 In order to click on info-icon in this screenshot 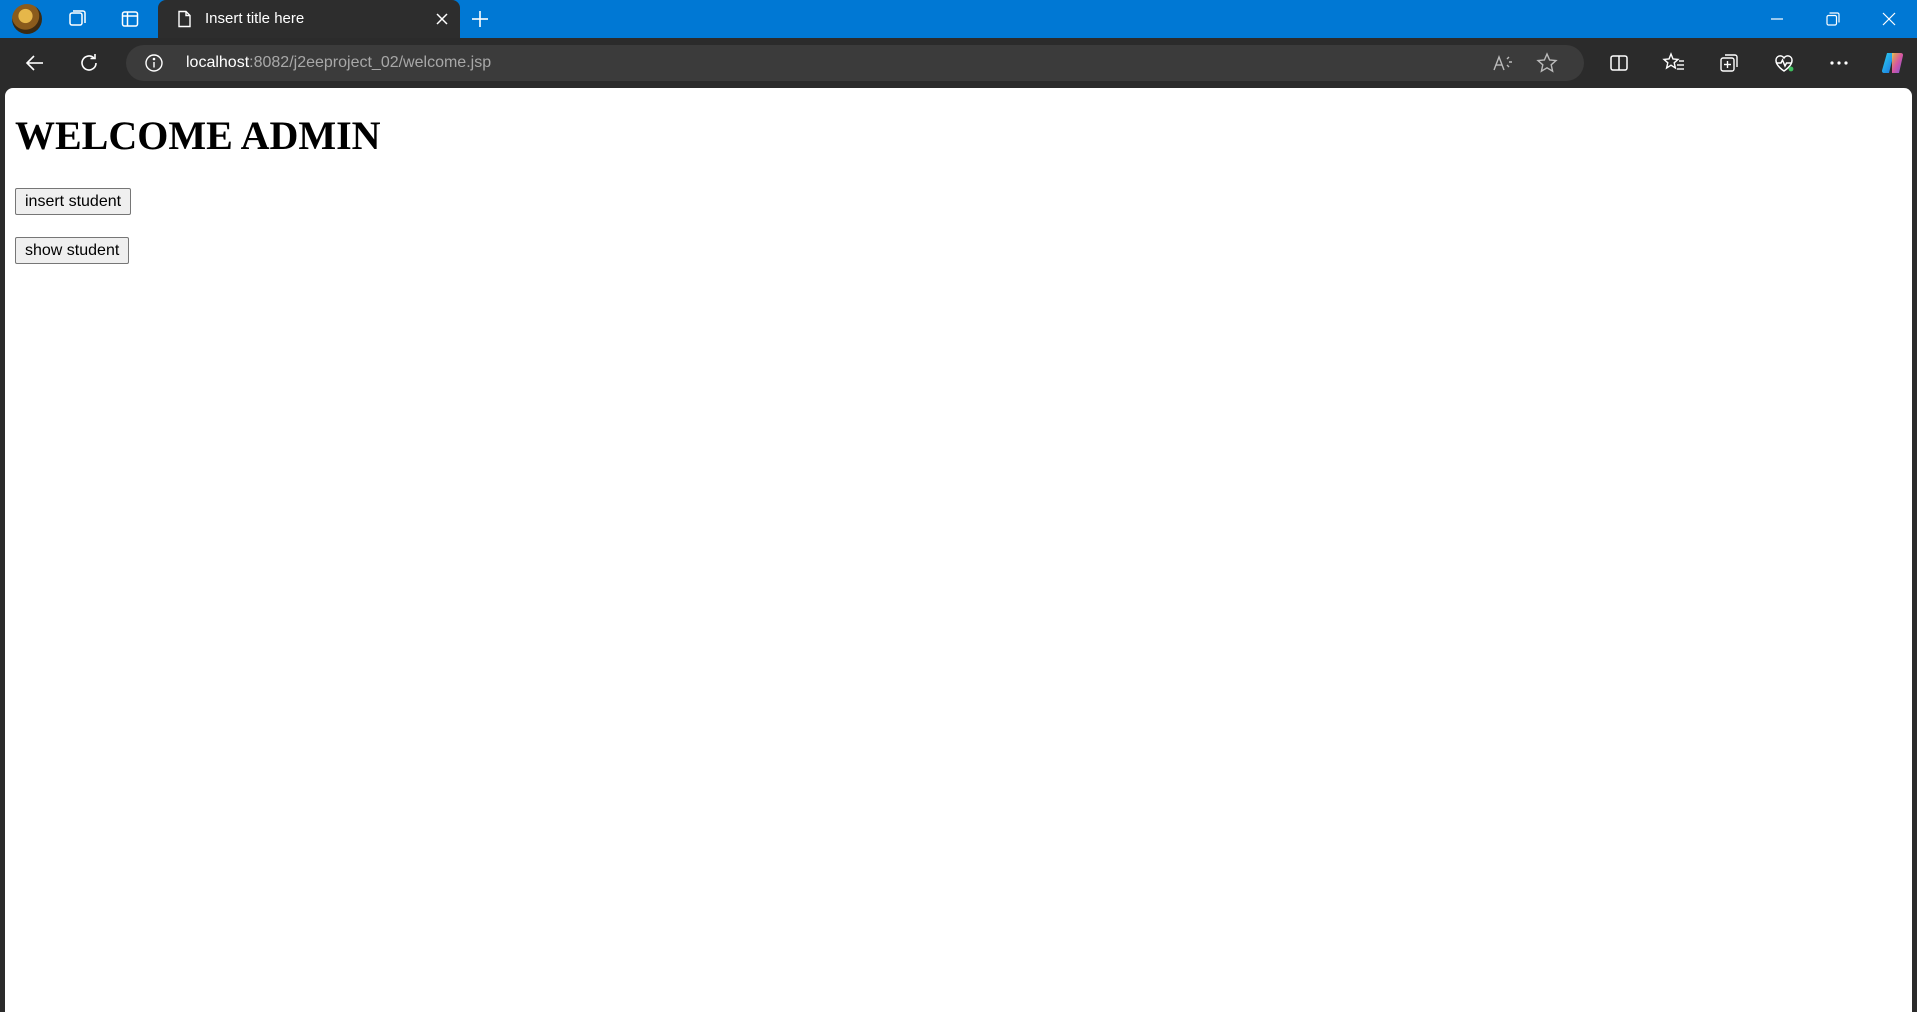, I will do `click(154, 63)`.